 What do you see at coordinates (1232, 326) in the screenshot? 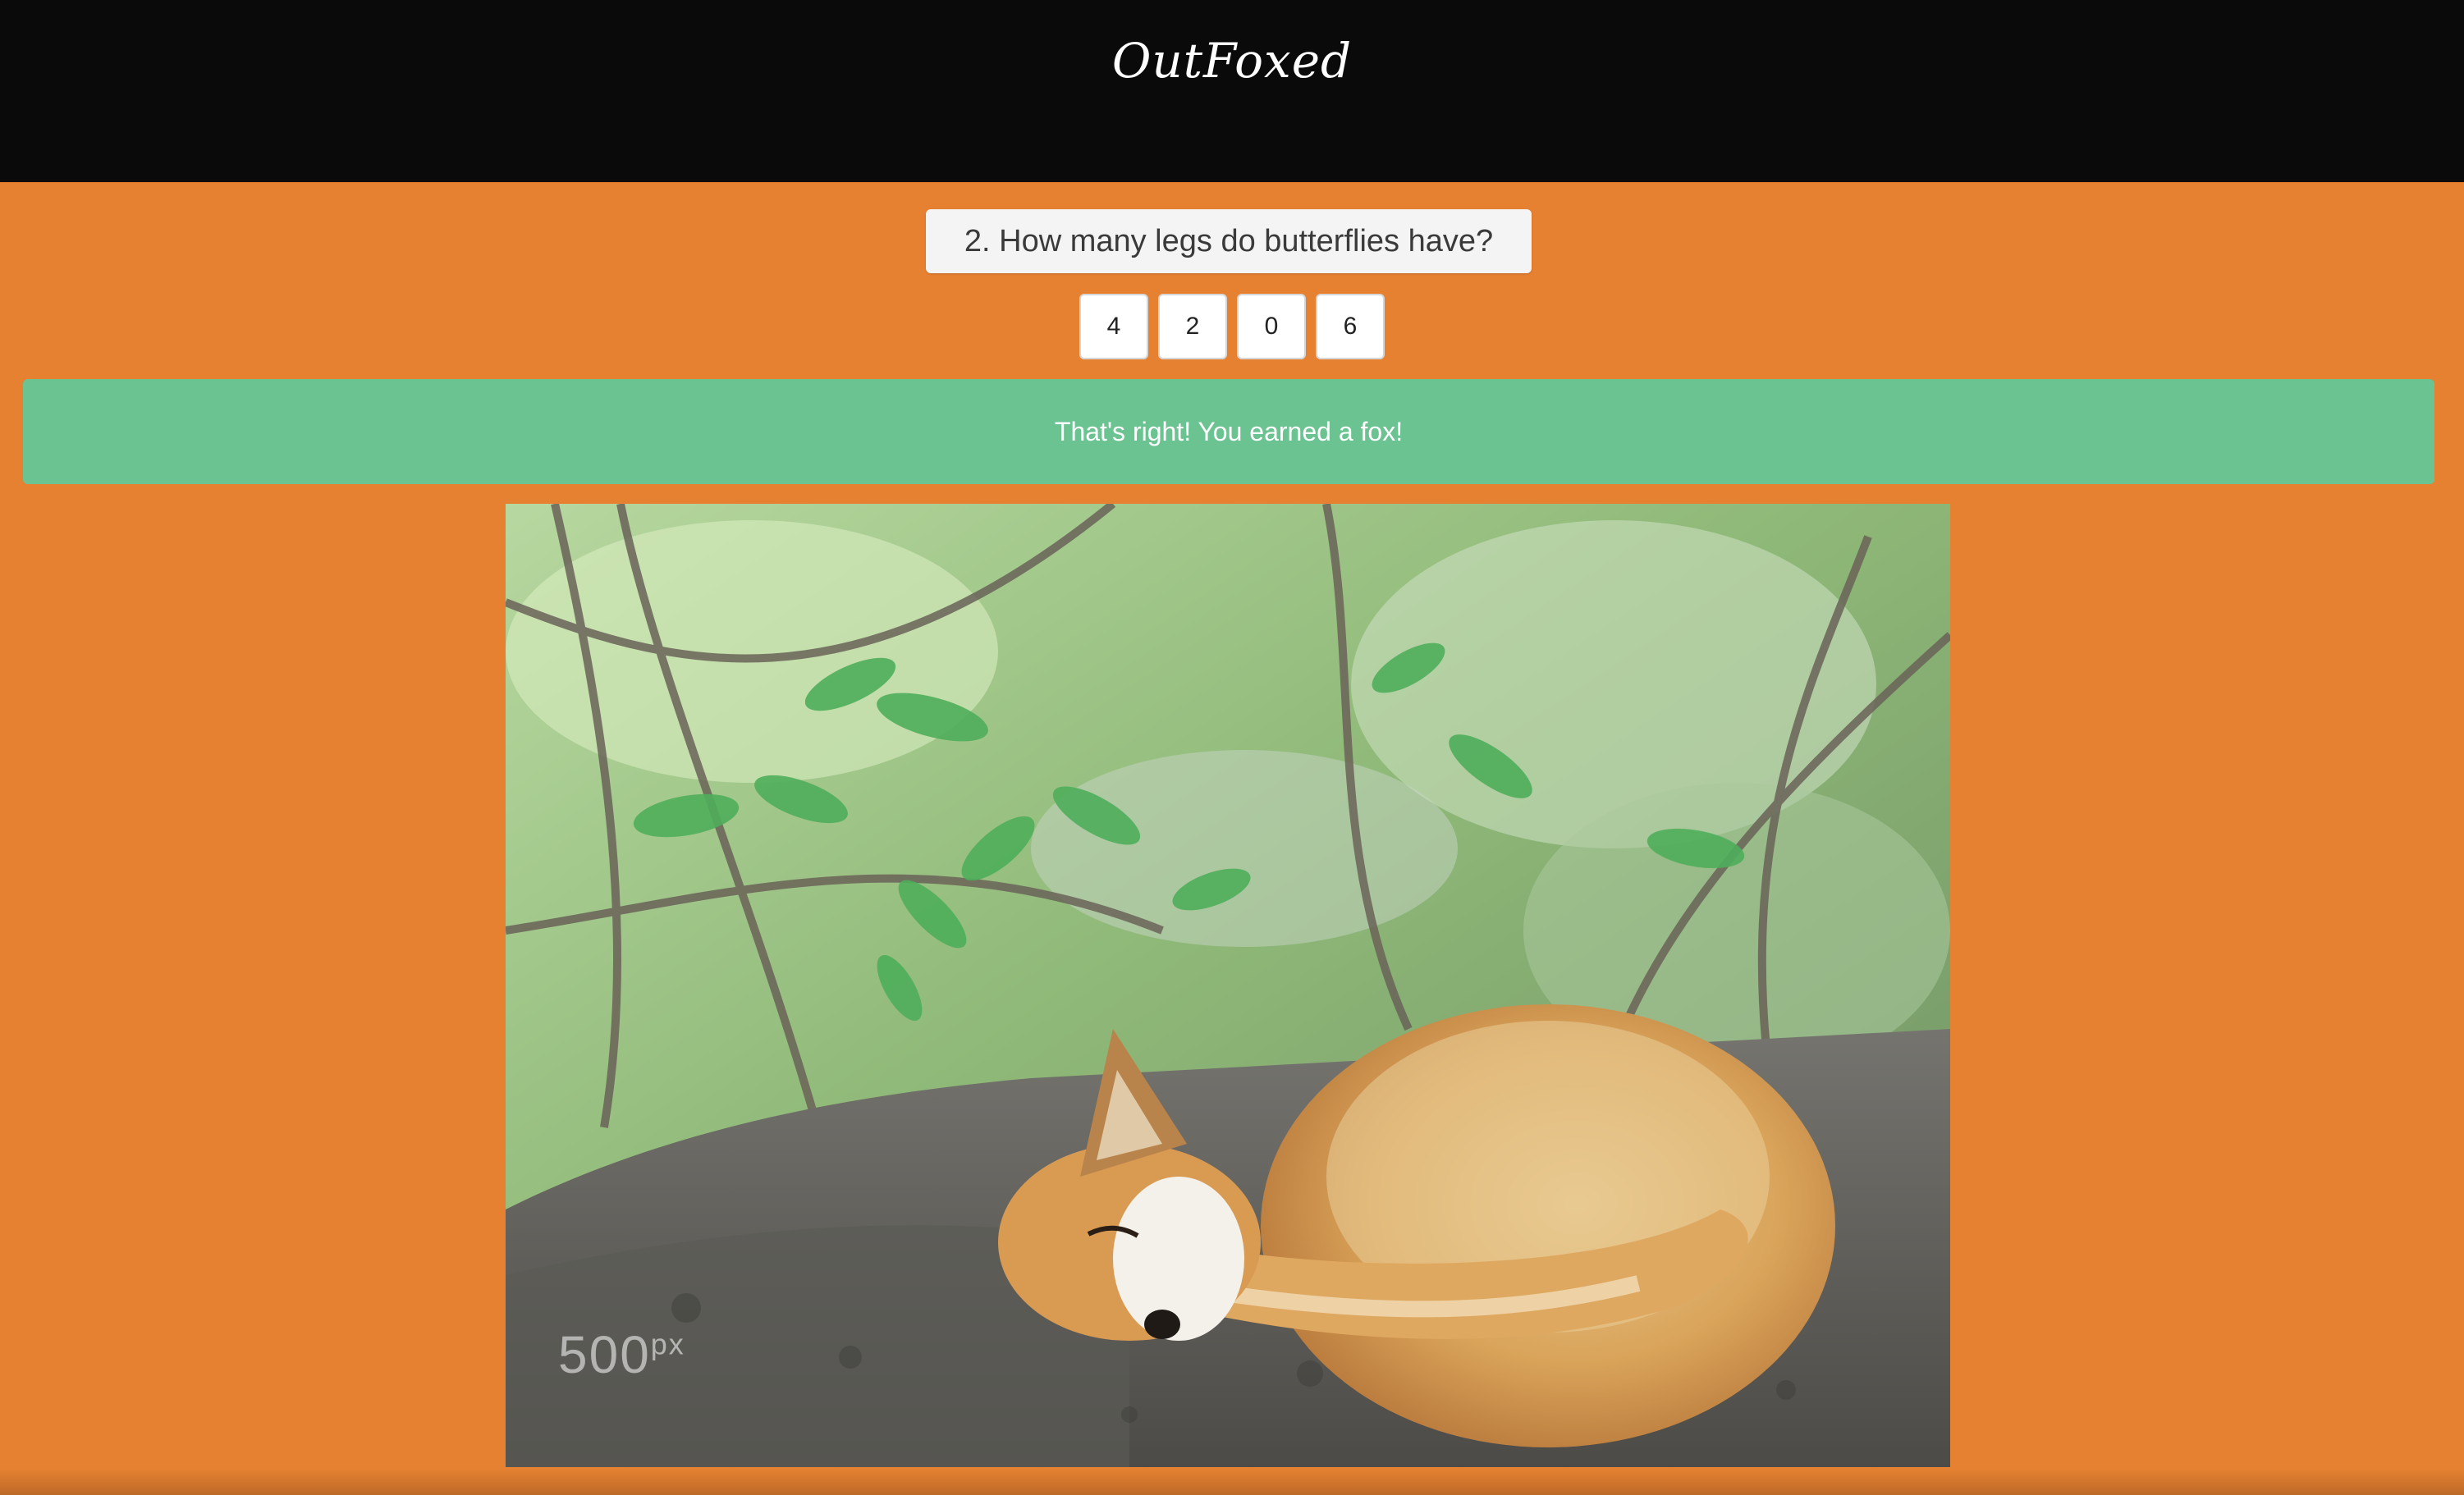
I see `answer-button-group: 4 2 0 6` at bounding box center [1232, 326].